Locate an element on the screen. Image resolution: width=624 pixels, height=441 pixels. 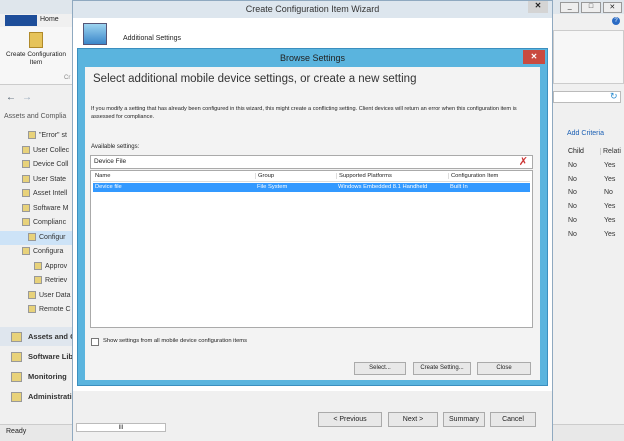
nav-item: User Data is located at coordinates (36, 296).